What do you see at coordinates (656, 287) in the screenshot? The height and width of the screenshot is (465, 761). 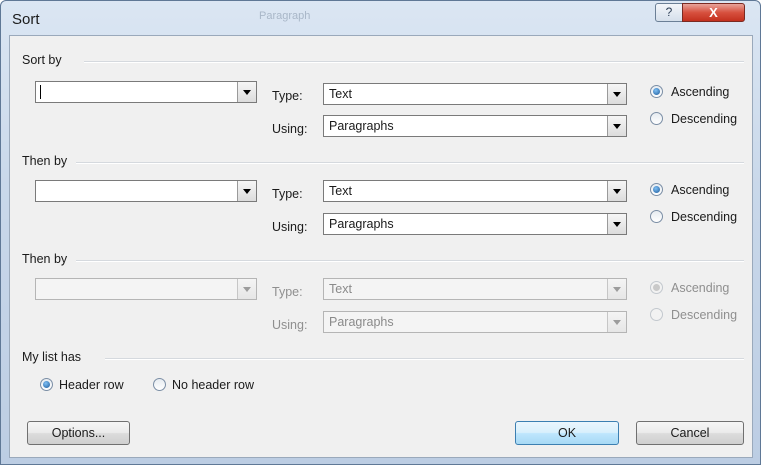 I see `then-by-2-ascending-radio` at bounding box center [656, 287].